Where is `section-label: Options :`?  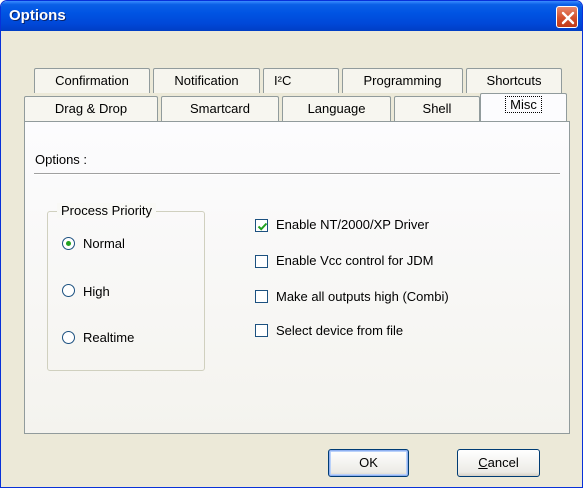 section-label: Options : is located at coordinates (61, 159).